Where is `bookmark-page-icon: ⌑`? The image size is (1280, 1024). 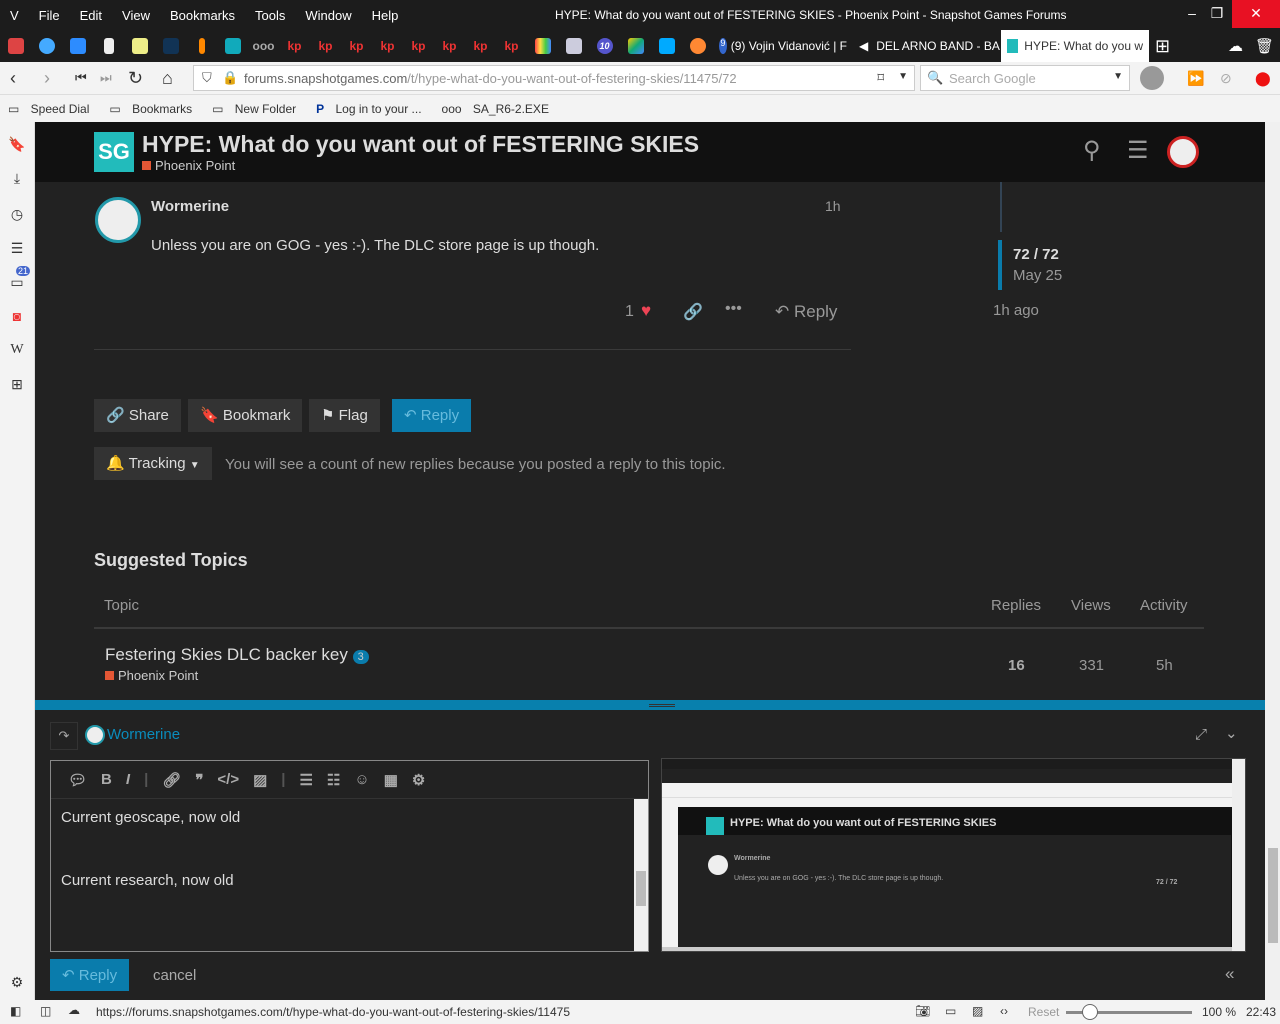
bookmark-page-icon: ⌑ is located at coordinates (880, 78).